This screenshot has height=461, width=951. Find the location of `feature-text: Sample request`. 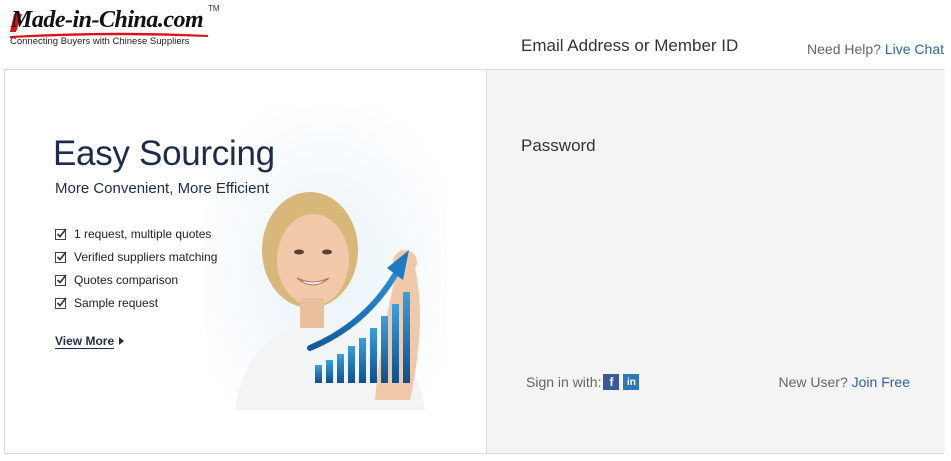

feature-text: Sample request is located at coordinates (116, 302).